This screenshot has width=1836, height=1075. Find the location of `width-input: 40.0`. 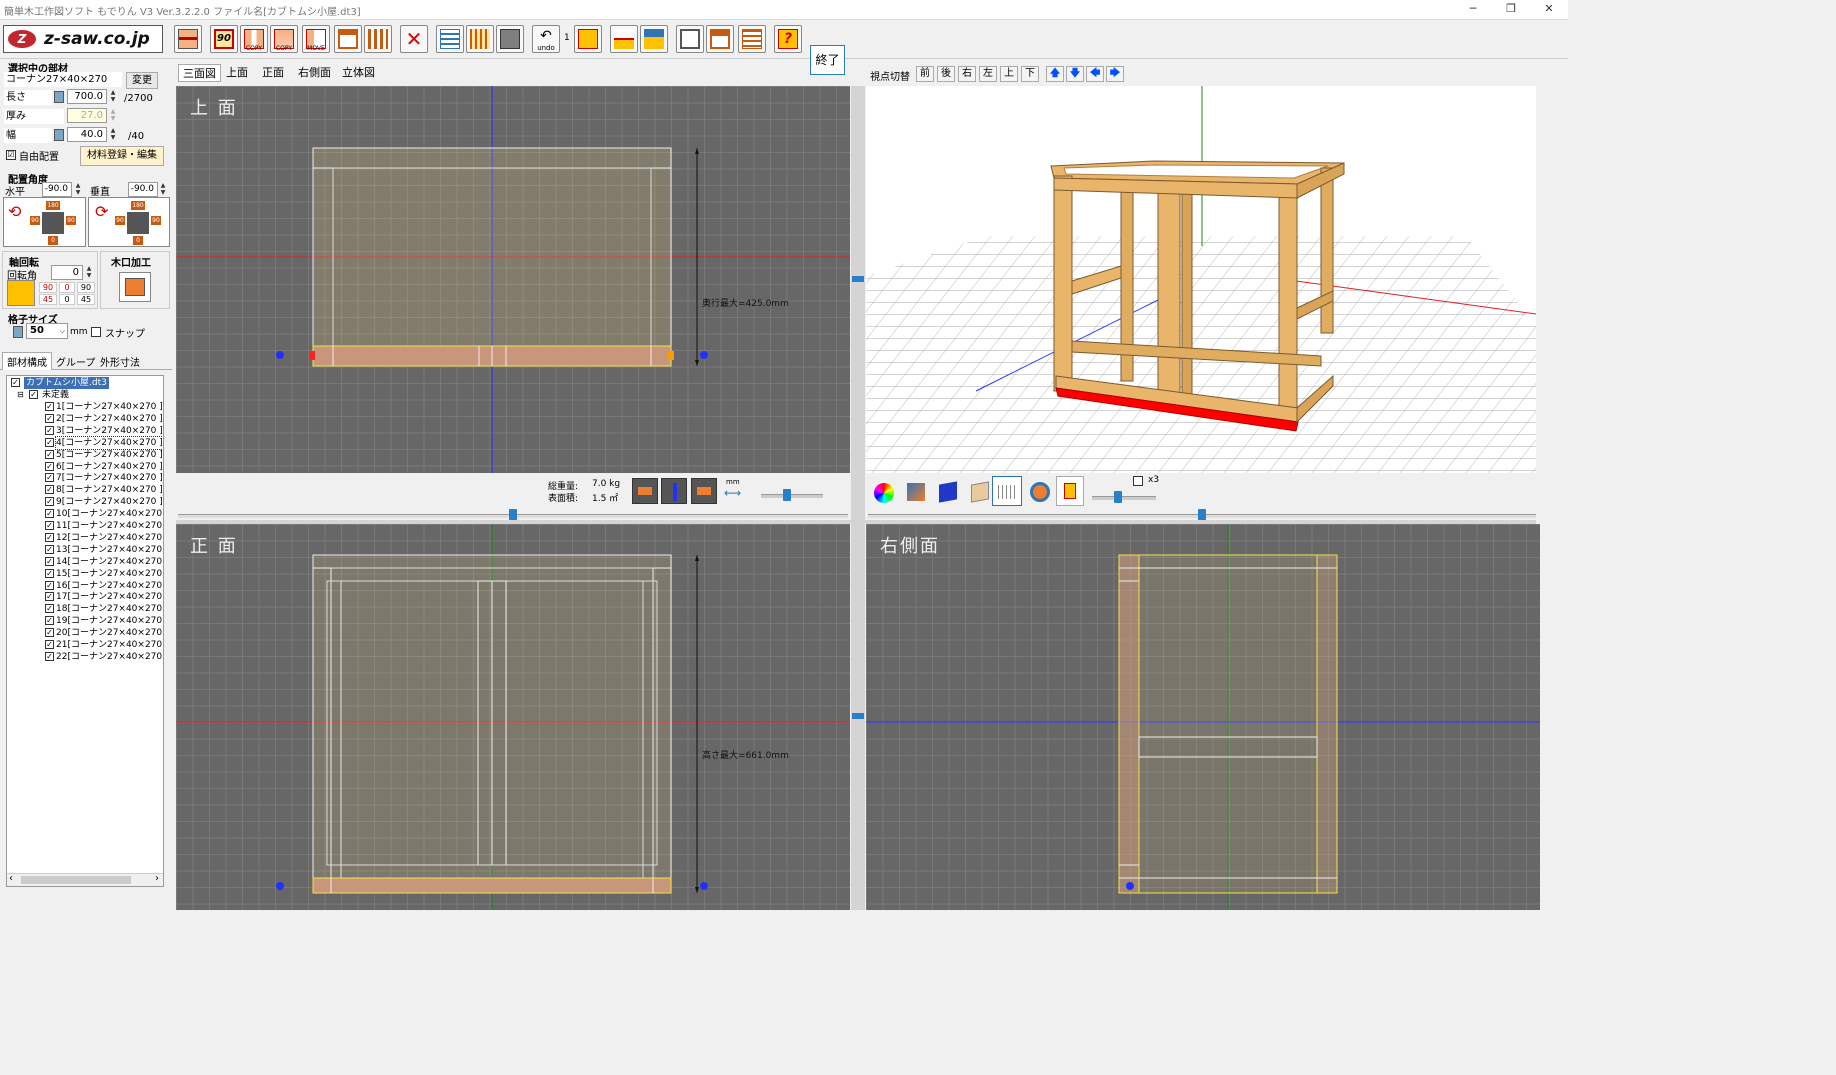

width-input: 40.0 is located at coordinates (87, 134).